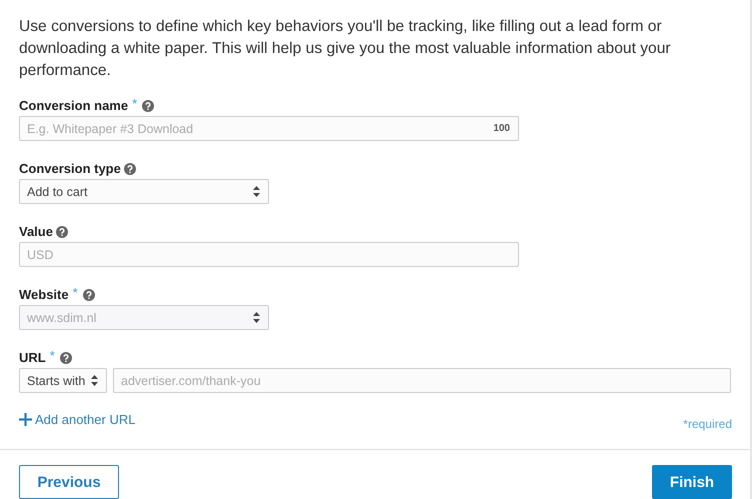 The width and height of the screenshot is (752, 499). What do you see at coordinates (501, 128) in the screenshot?
I see `character-counter: 100` at bounding box center [501, 128].